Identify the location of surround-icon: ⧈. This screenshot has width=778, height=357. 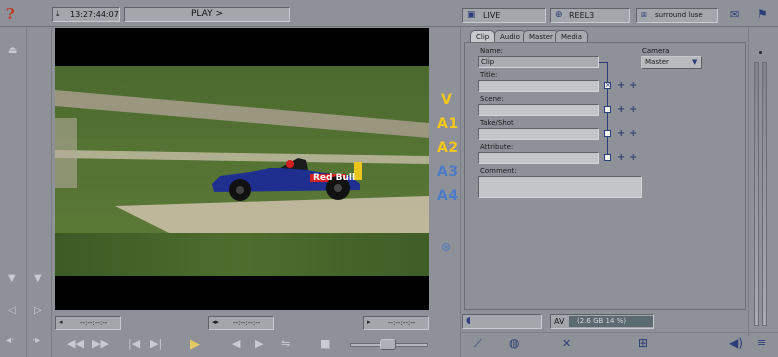
(644, 15).